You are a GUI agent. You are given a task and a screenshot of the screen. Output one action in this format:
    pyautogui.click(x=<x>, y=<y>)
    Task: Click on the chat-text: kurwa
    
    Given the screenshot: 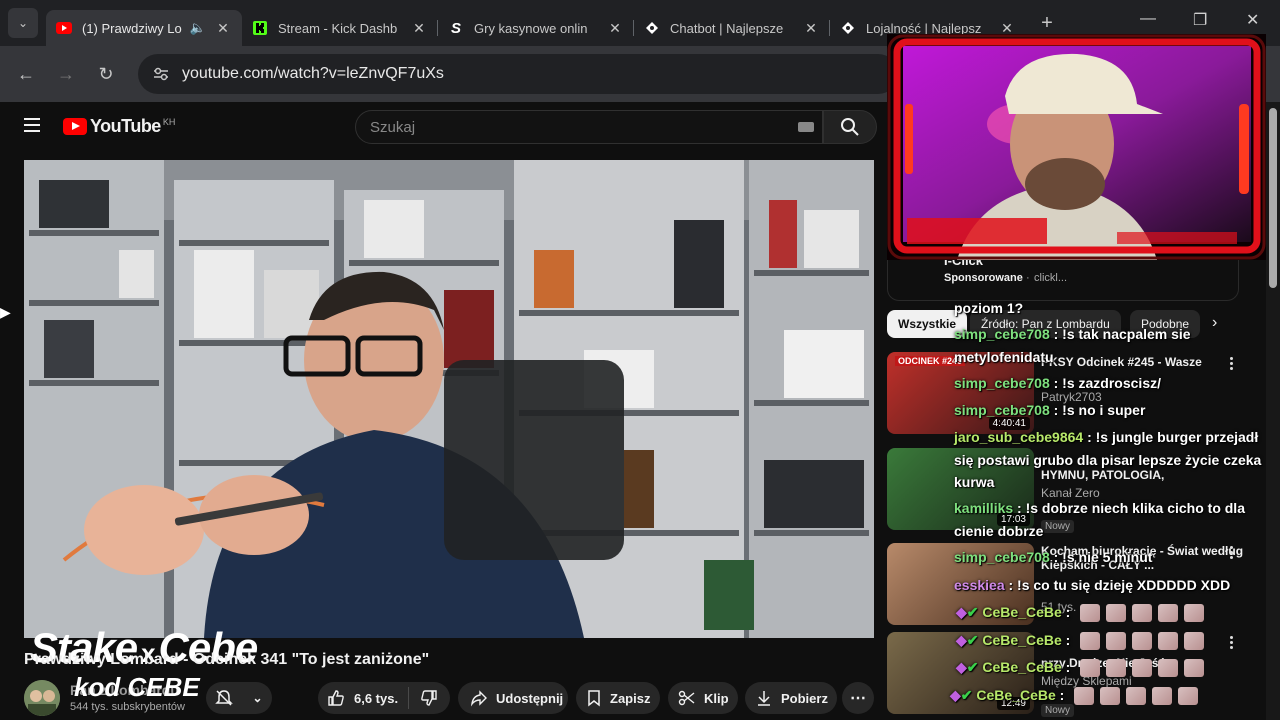 What is the action you would take?
    pyautogui.click(x=974, y=482)
    